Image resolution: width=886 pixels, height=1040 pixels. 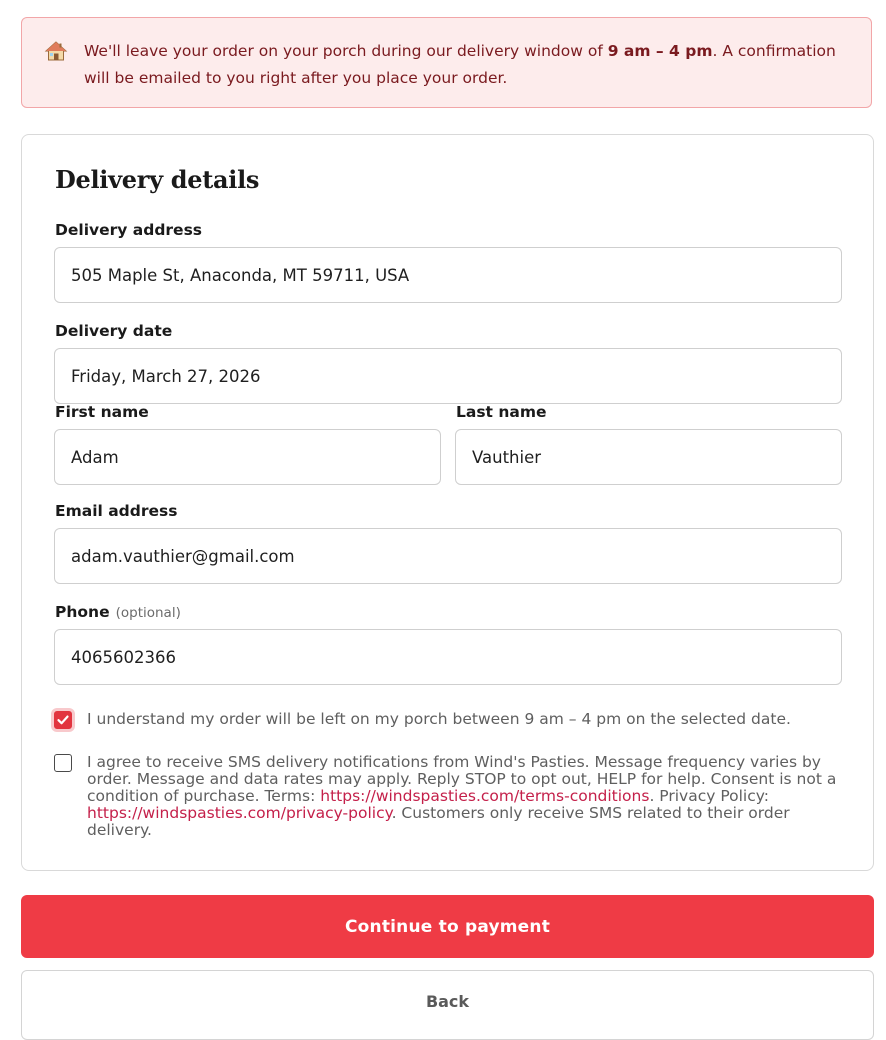 I want to click on checkmark-icon, so click(x=63, y=720).